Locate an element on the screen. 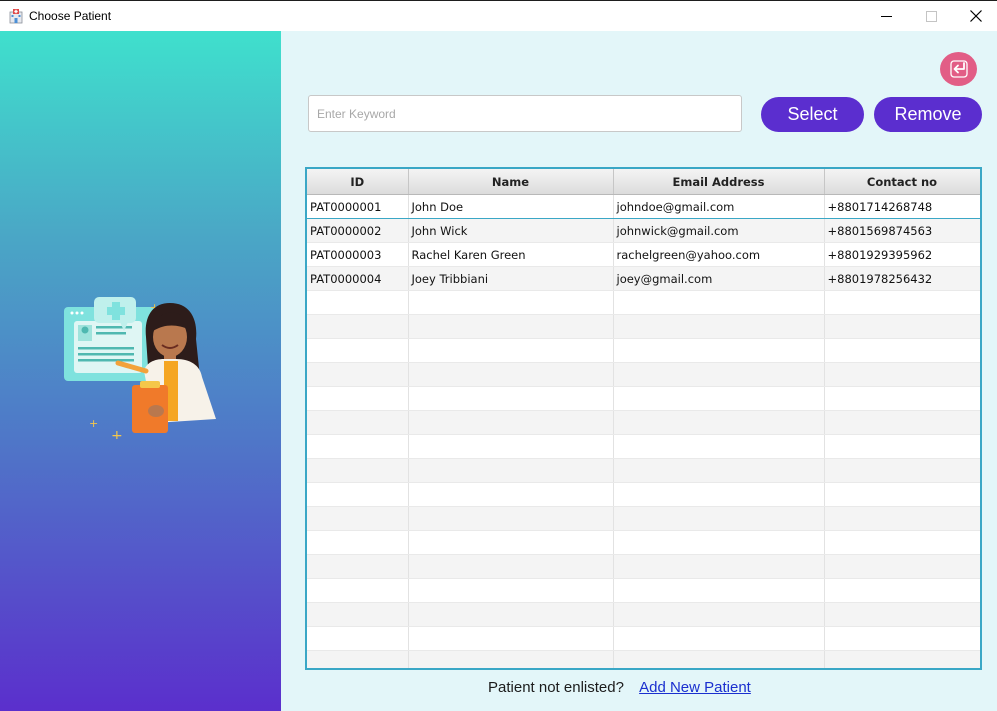 This screenshot has width=997, height=711. maximize-button is located at coordinates (931, 16).